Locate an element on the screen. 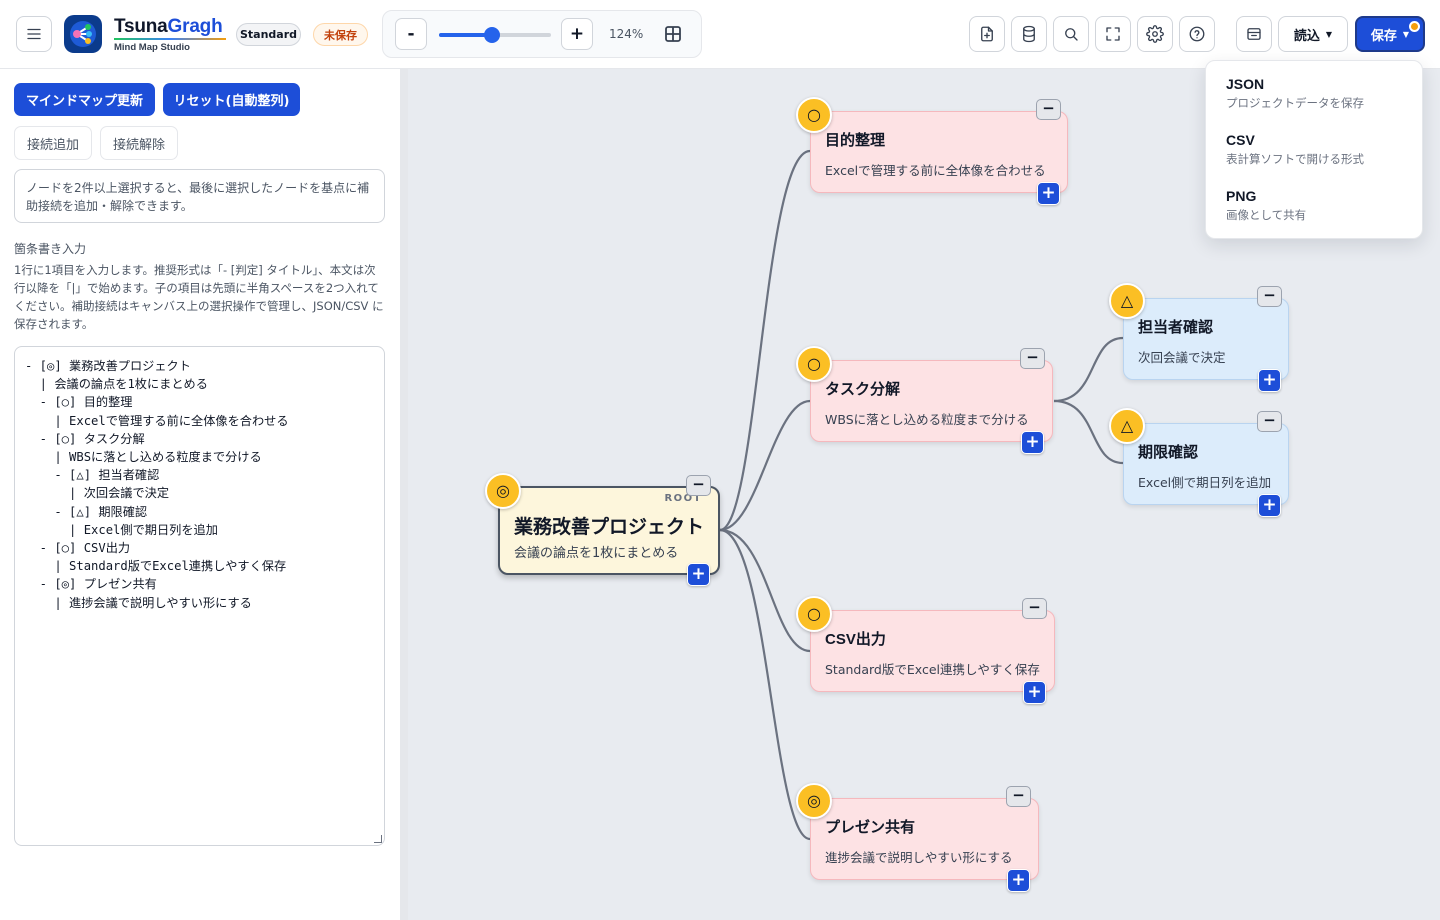 This screenshot has width=1440, height=920. save-menu-item-csv: CSV 表計算ソフトで開ける形式 is located at coordinates (1316, 149).